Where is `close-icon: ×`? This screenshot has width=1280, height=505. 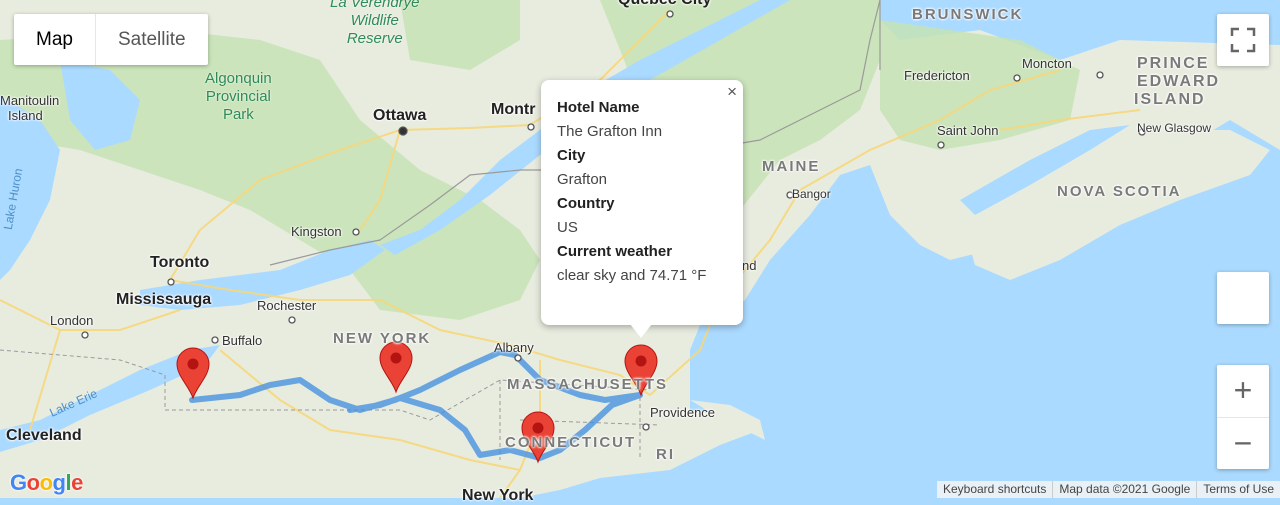
close-icon: × is located at coordinates (732, 92).